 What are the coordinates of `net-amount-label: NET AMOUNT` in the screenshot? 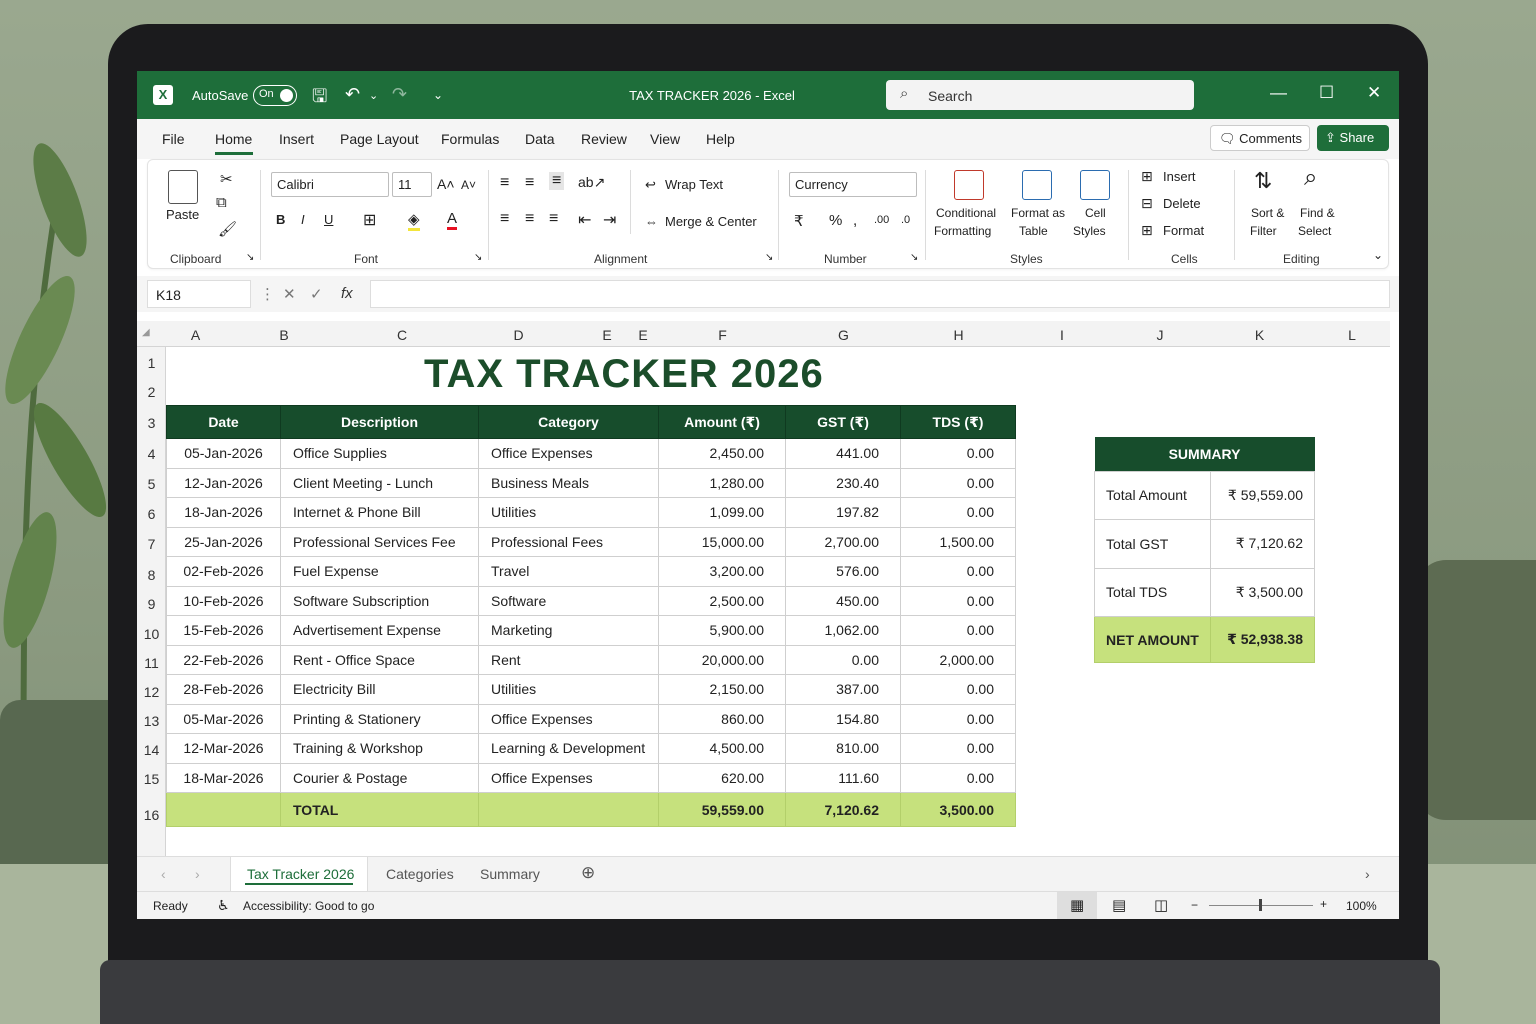 It's located at (1152, 639).